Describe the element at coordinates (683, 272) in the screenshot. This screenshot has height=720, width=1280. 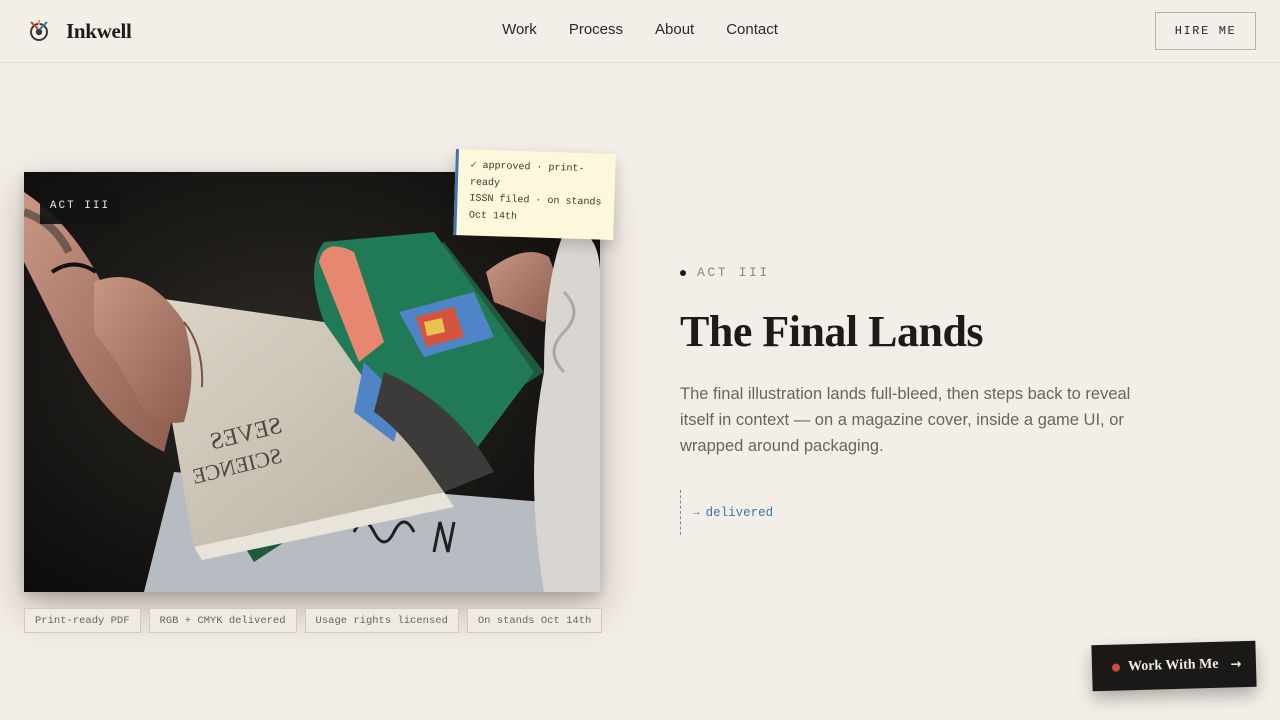
I see `eyebrow-dot-icon` at that location.